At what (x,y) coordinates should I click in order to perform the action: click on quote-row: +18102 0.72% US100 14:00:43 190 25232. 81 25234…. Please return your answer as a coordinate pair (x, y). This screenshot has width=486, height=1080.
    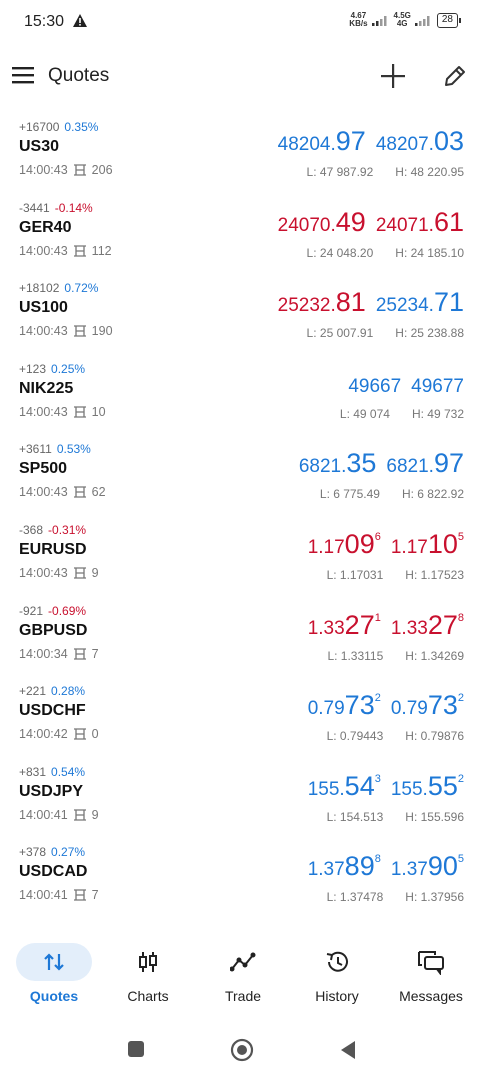
    Looking at the image, I should click on (243, 311).